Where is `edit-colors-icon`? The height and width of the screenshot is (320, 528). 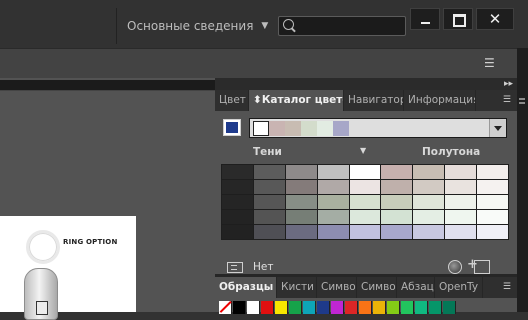
edit-colors-icon is located at coordinates (455, 267).